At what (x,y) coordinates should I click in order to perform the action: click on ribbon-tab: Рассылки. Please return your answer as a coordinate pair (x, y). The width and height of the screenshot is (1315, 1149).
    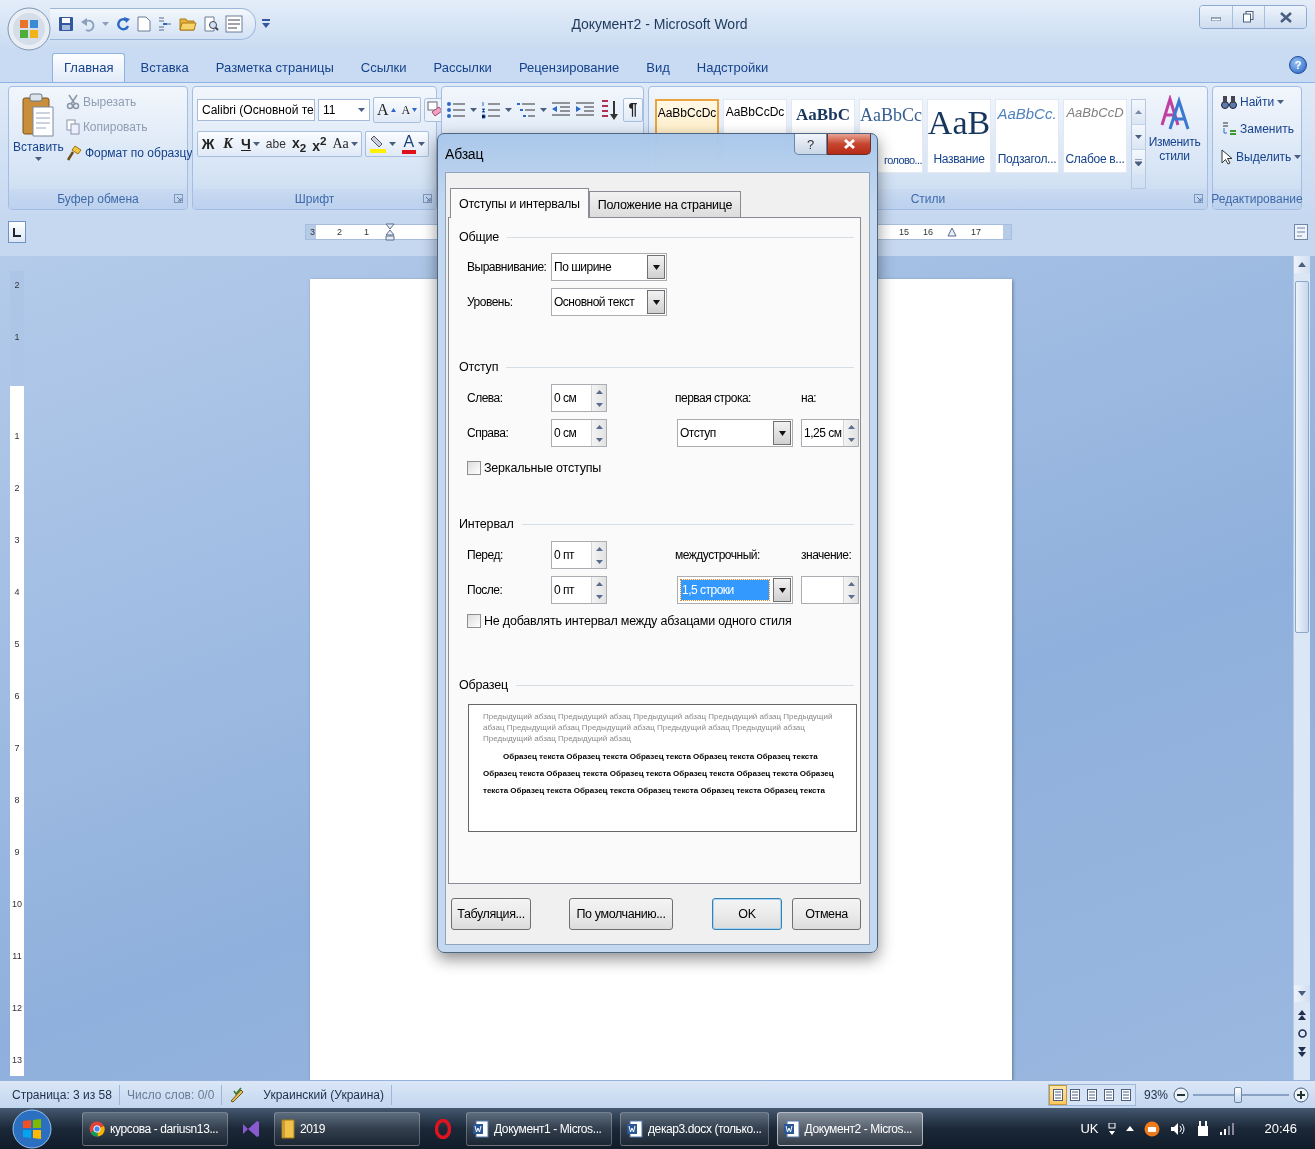
    Looking at the image, I should click on (462, 67).